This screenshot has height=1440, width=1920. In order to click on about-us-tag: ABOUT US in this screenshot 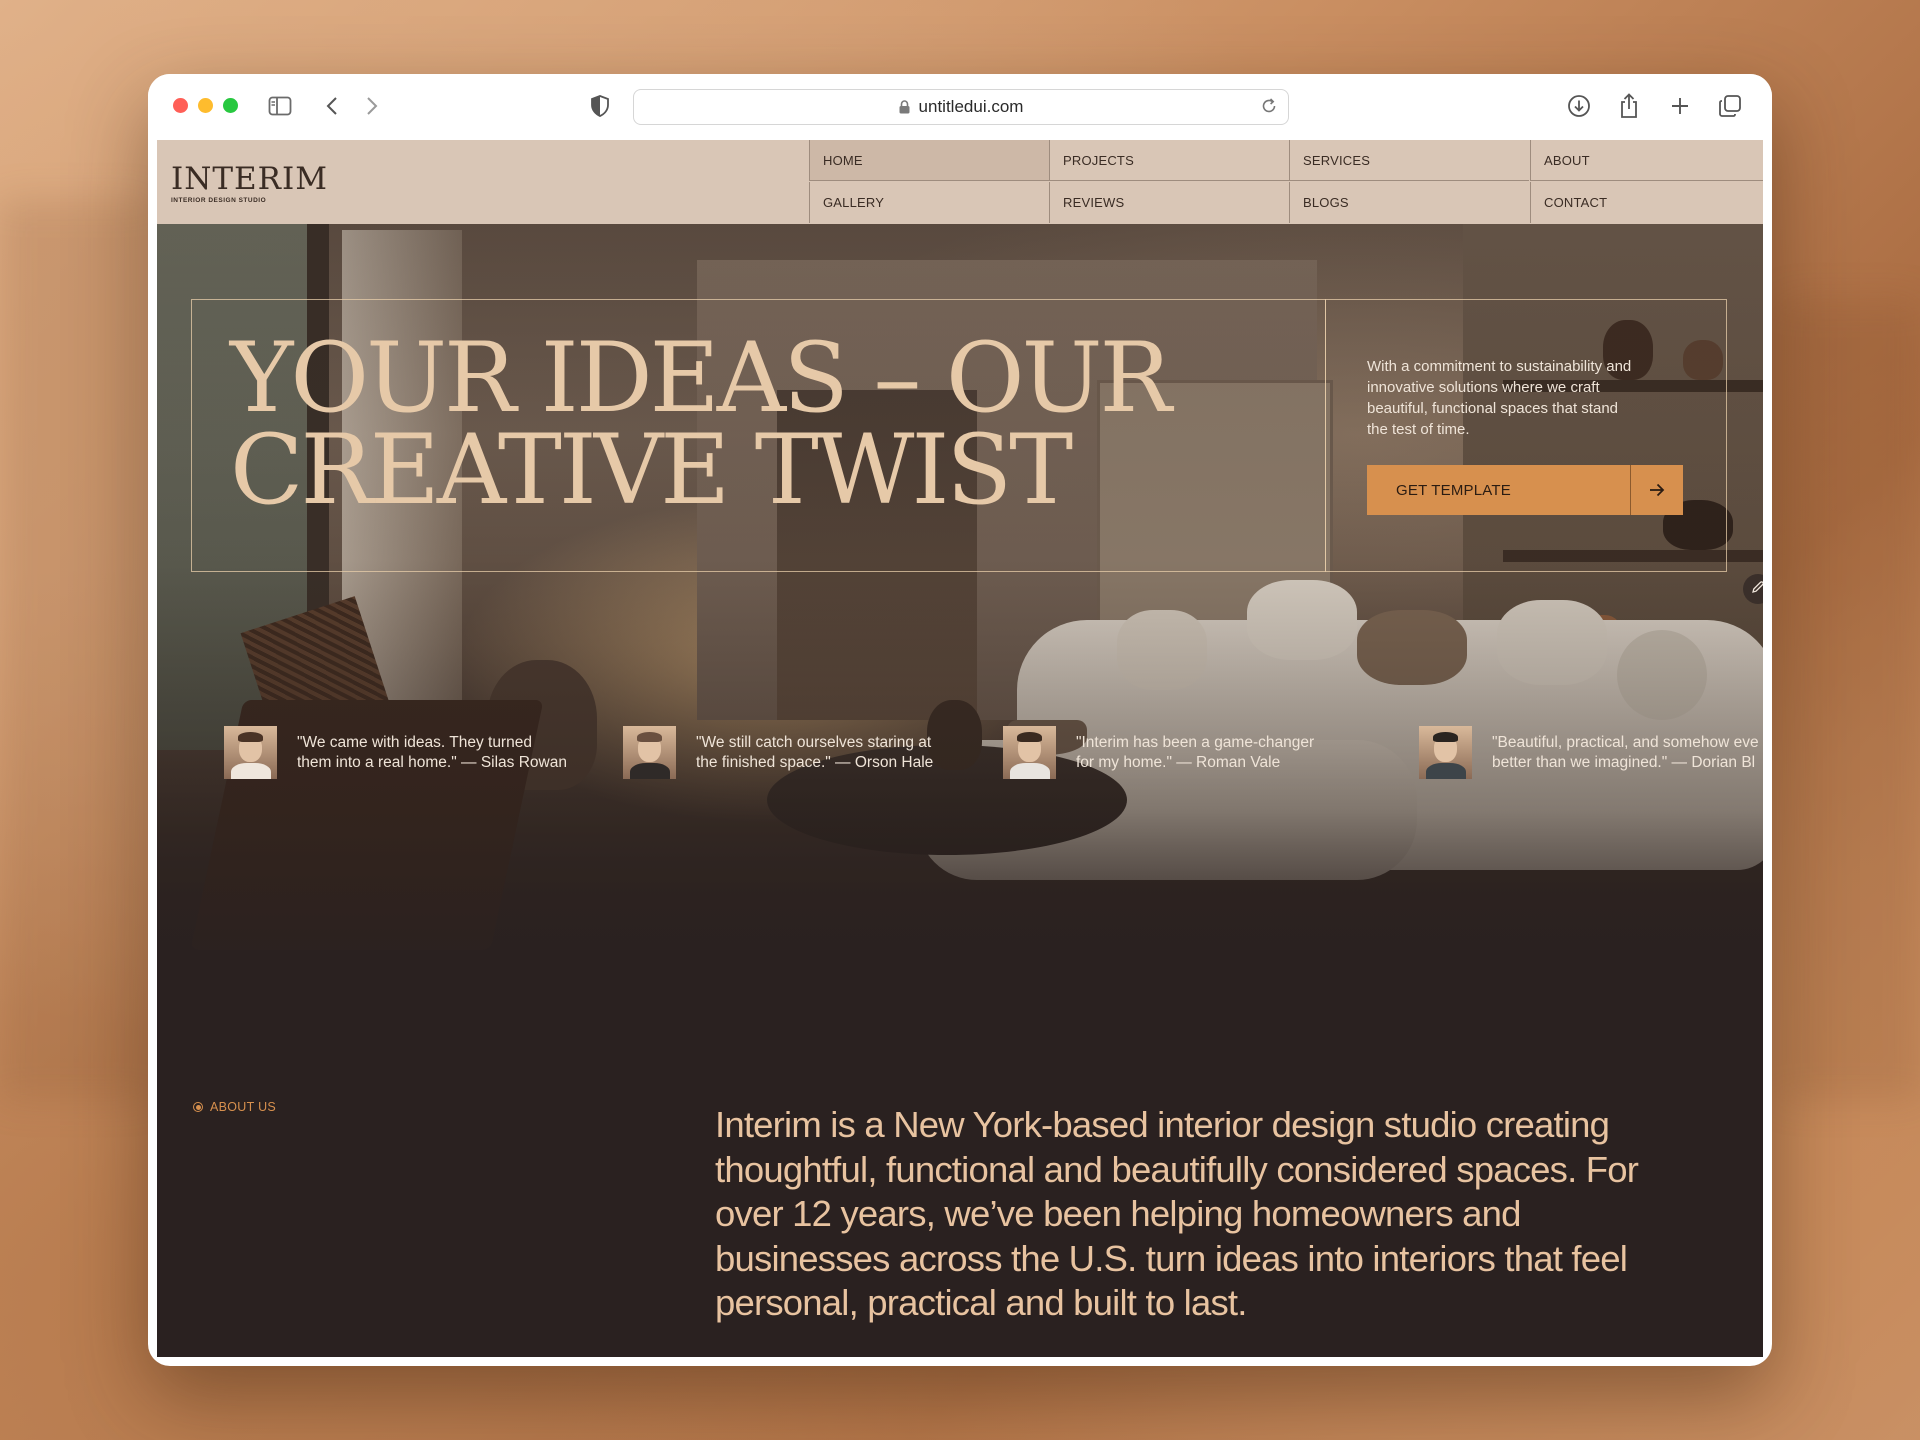, I will do `click(234, 1107)`.